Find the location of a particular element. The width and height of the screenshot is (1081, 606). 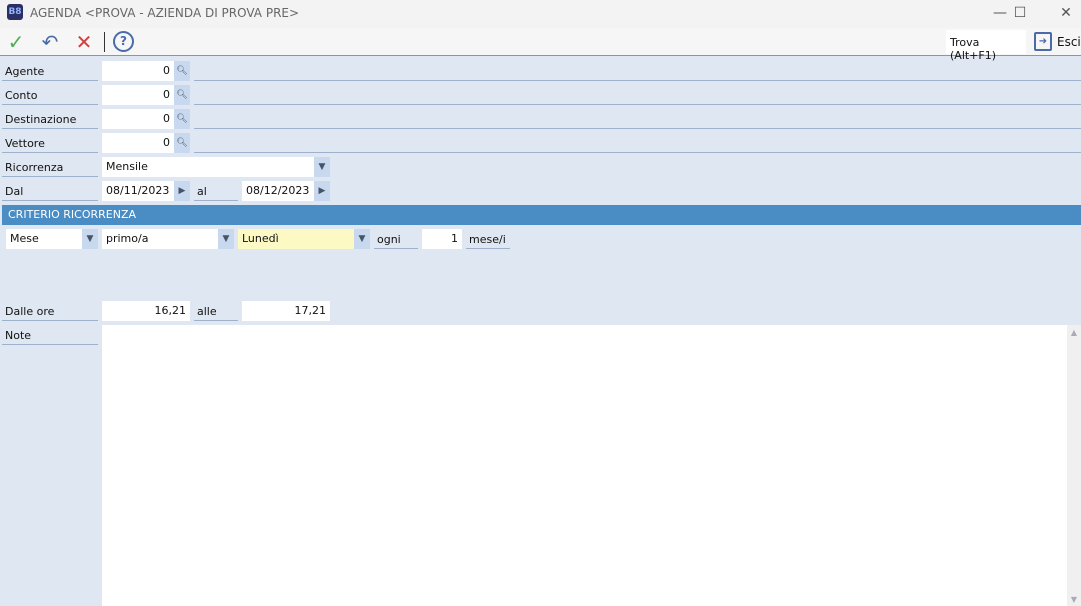

vettore-label: Vettore is located at coordinates (50, 143).